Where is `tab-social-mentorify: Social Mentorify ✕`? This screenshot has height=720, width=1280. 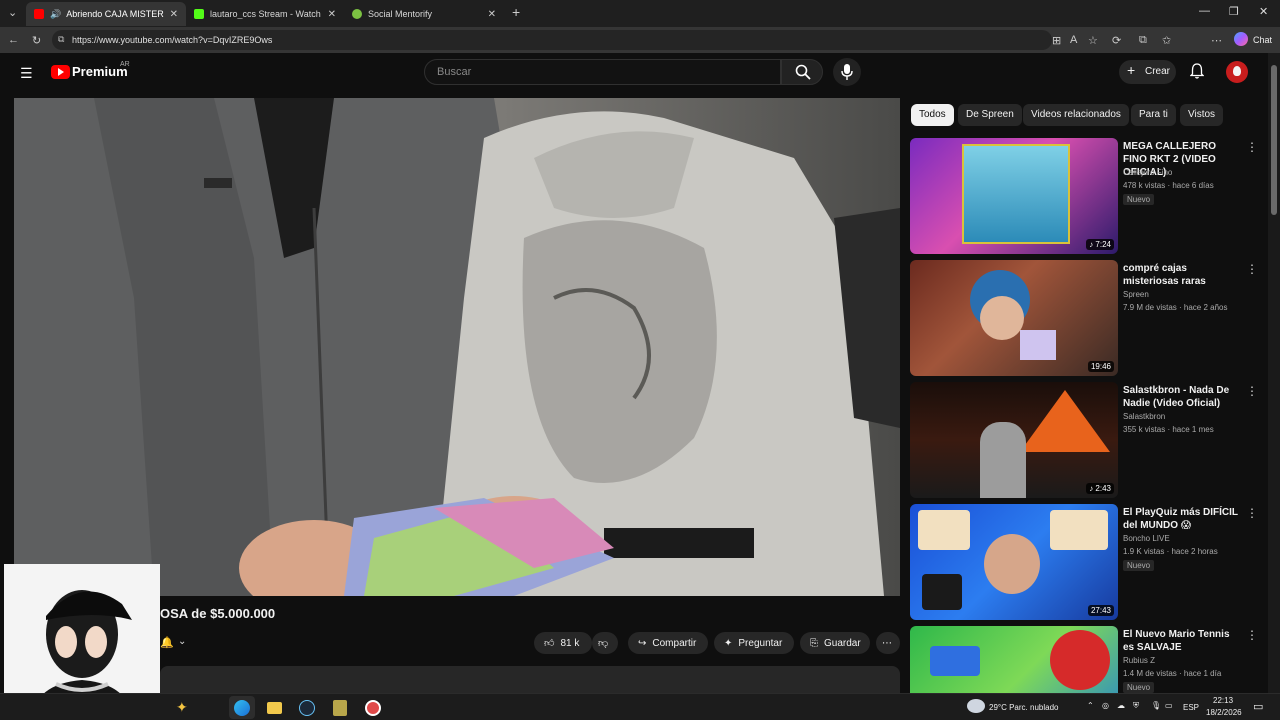
tab-social-mentorify: Social Mentorify ✕ is located at coordinates (424, 14).